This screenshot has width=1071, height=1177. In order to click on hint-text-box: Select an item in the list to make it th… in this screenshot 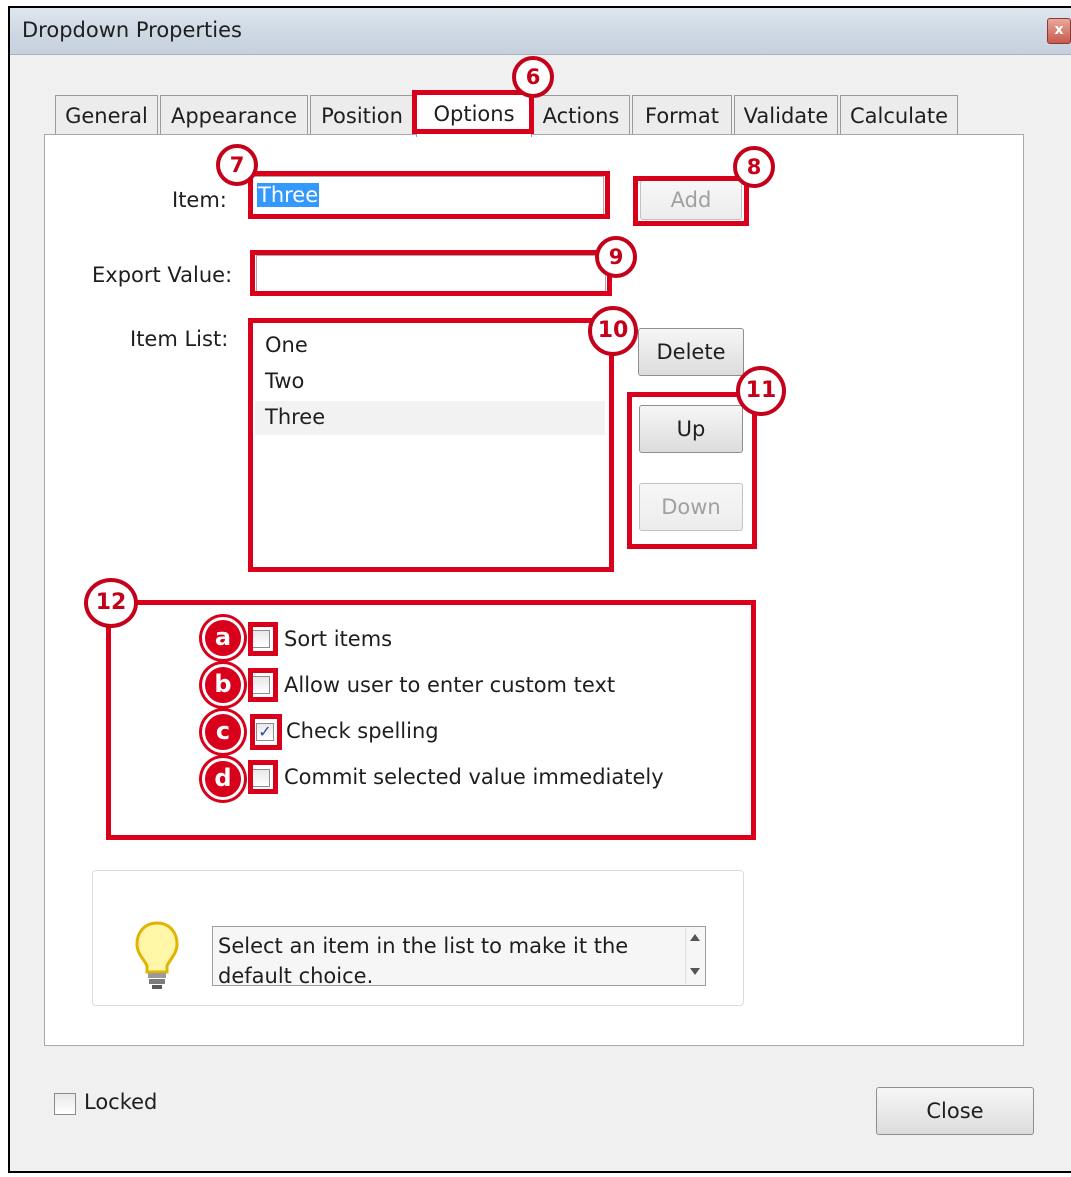, I will do `click(459, 957)`.